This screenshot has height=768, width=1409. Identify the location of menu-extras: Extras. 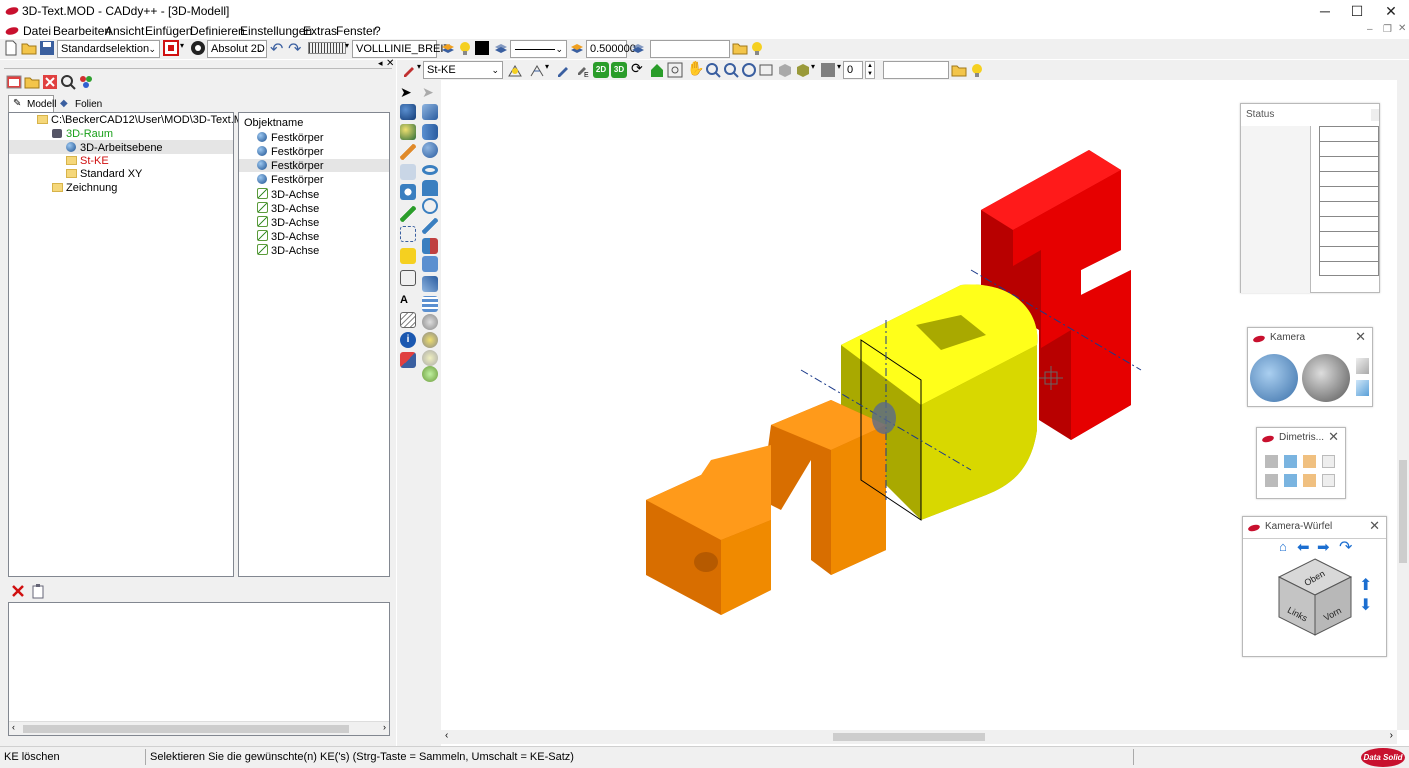
(320, 31).